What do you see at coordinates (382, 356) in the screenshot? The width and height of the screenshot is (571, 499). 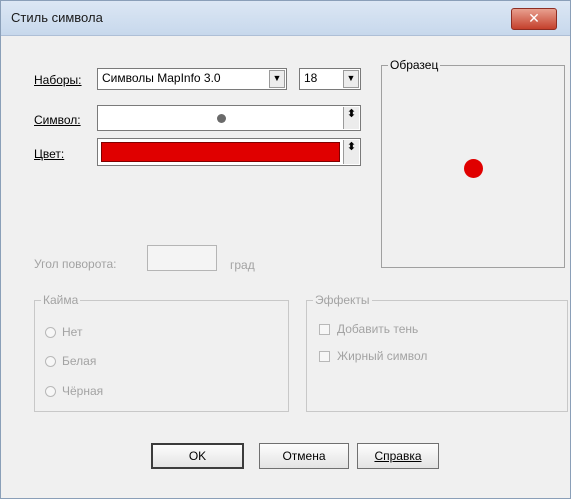 I see `bold-symbol-label: Жирный символ` at bounding box center [382, 356].